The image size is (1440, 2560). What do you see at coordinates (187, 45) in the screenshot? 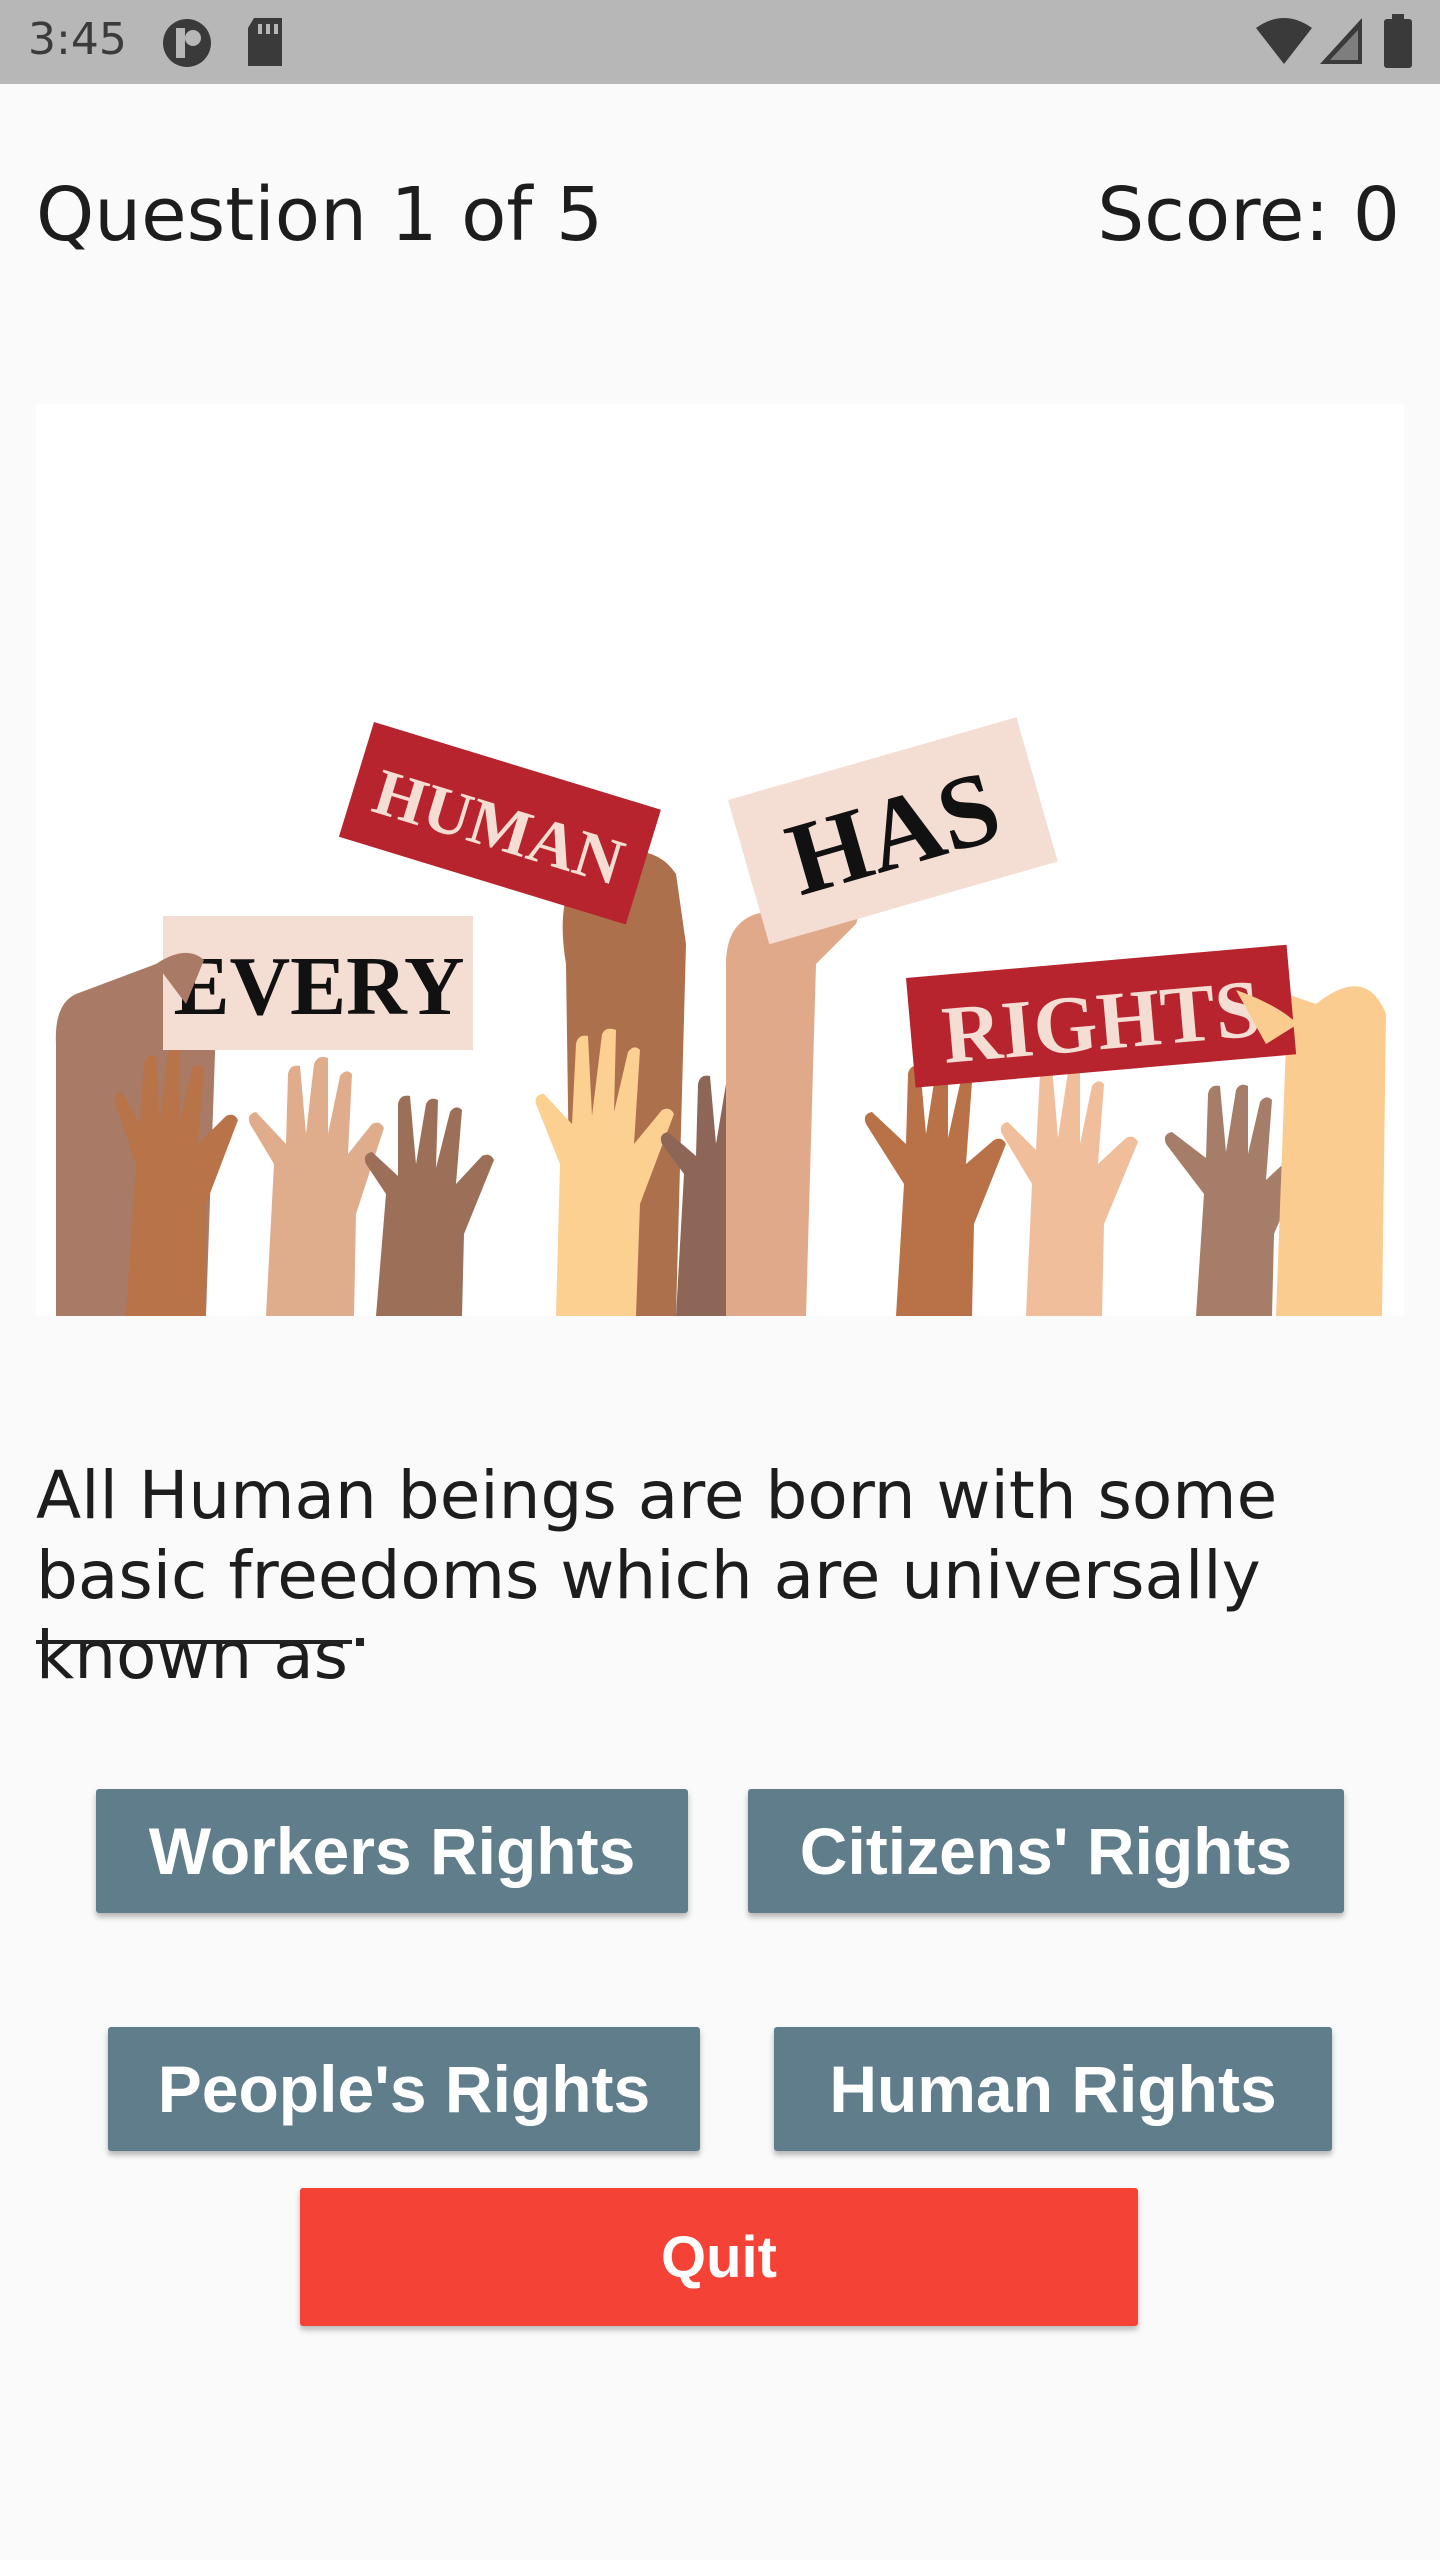
I see `notification-dot-icon` at bounding box center [187, 45].